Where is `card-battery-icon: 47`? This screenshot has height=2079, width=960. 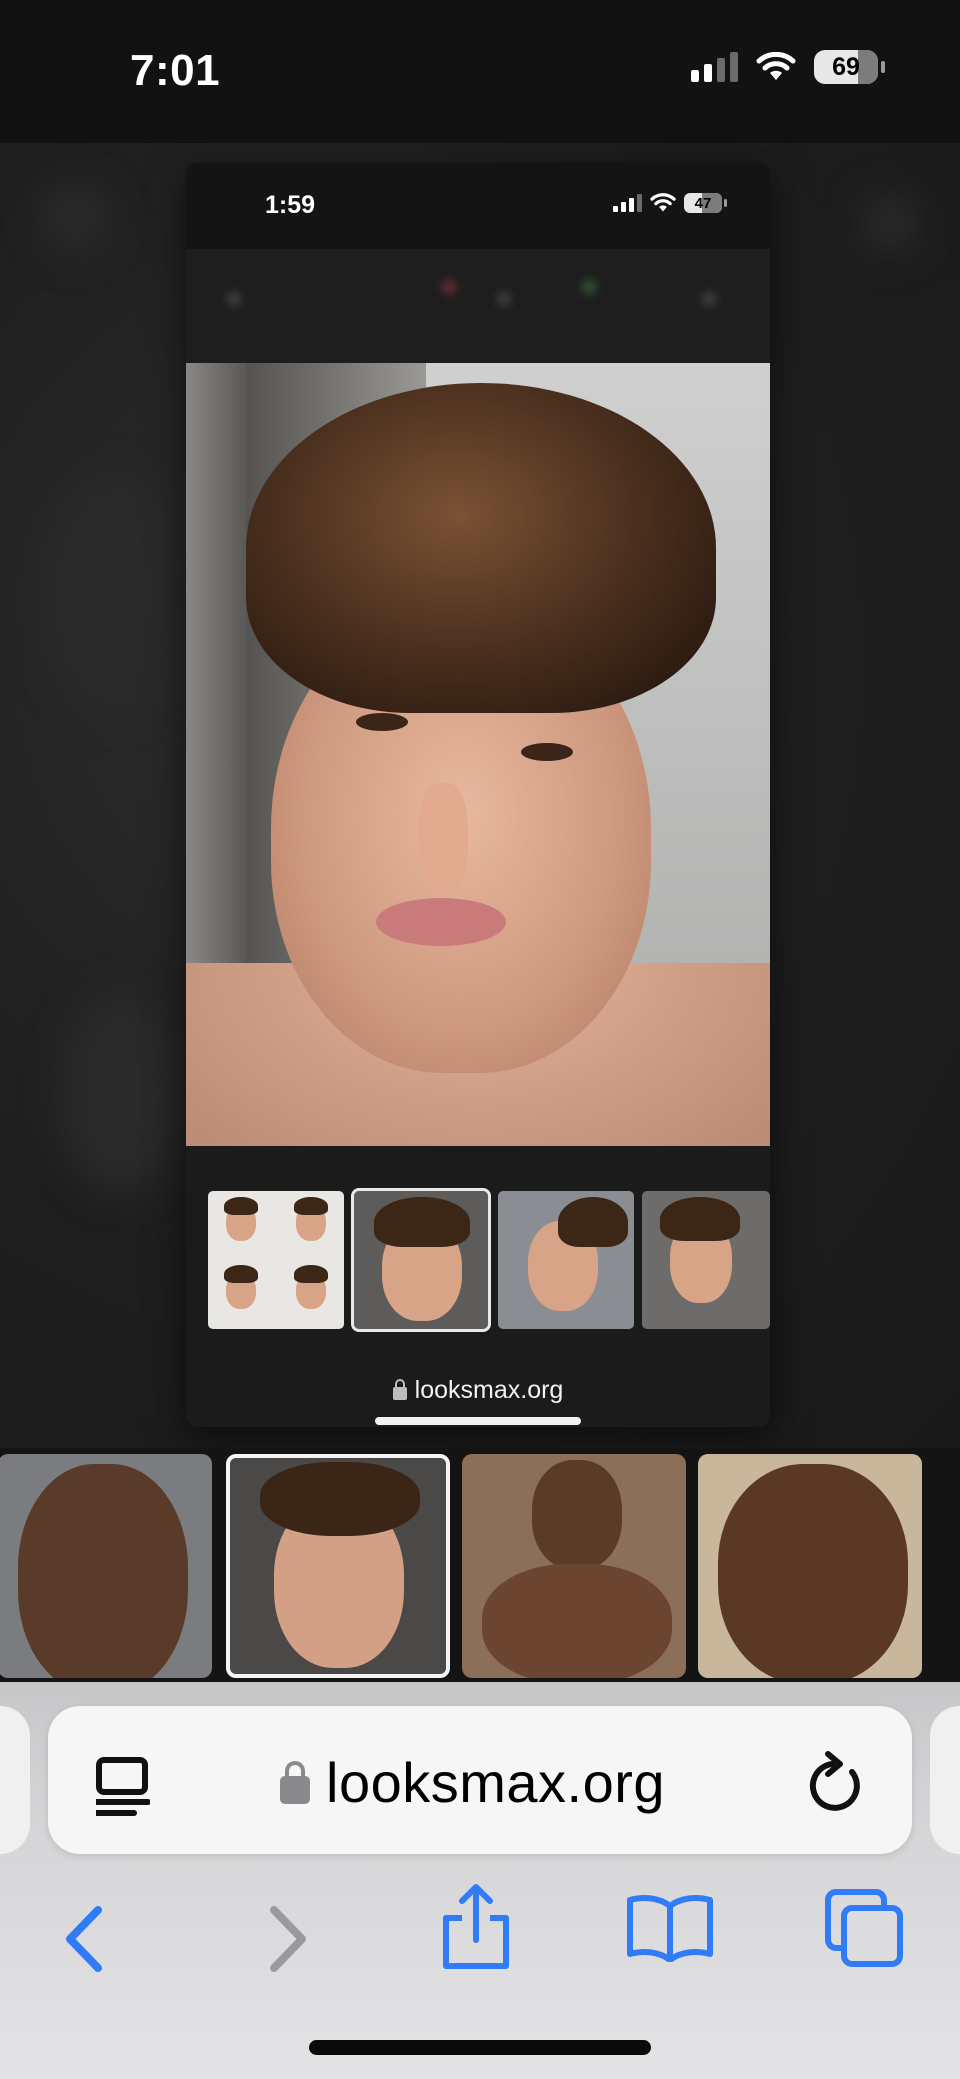
card-battery-icon: 47 is located at coordinates (705, 203).